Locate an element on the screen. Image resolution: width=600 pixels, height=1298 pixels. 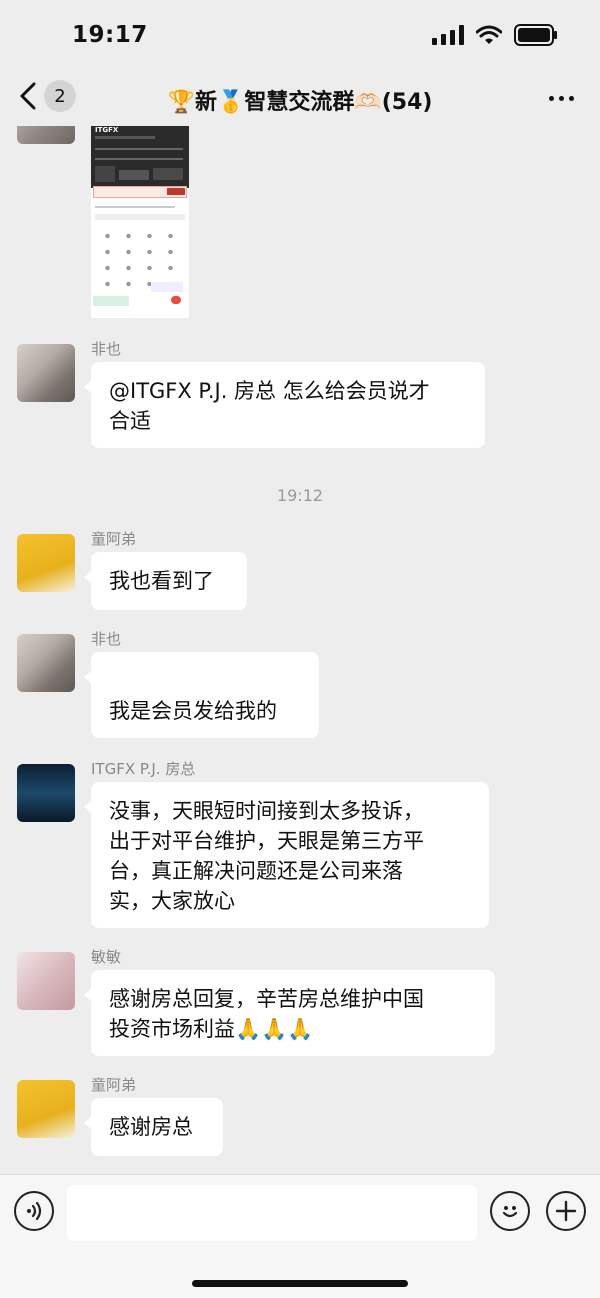
message-text: 台，真正解决问题还是公司来落 is located at coordinates (256, 871).